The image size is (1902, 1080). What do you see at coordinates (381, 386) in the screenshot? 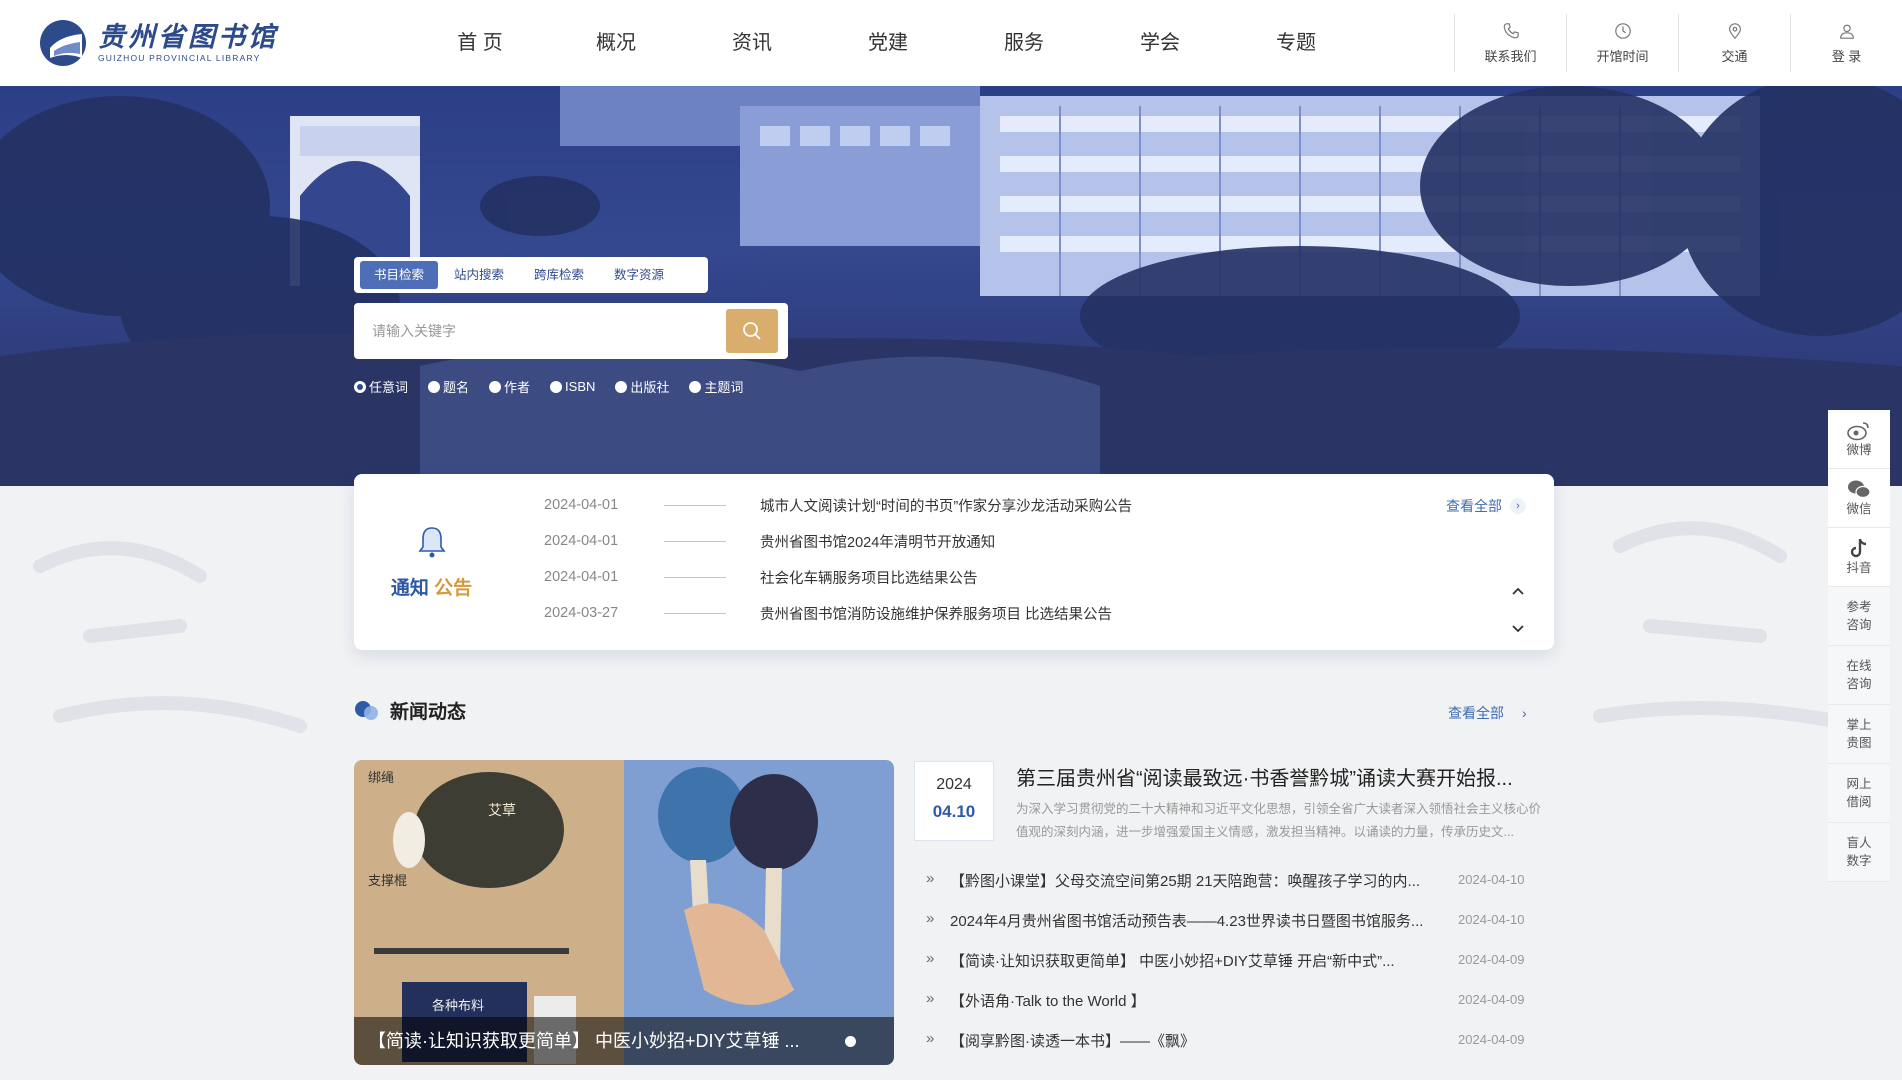
I see `option-any-word: 任意词` at bounding box center [381, 386].